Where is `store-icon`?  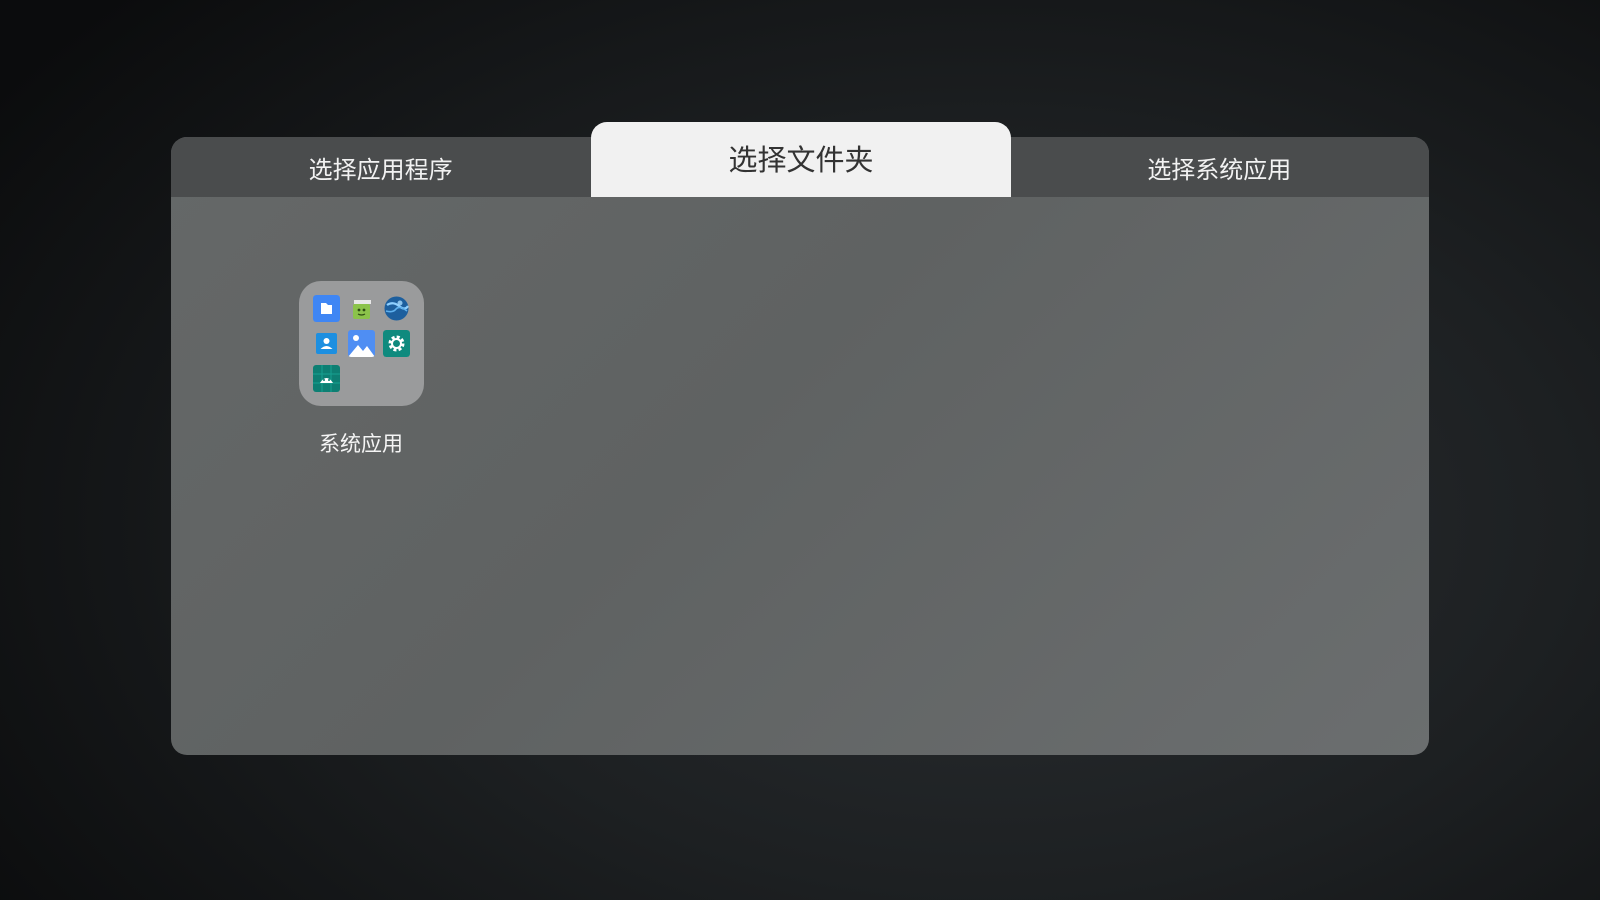
store-icon is located at coordinates (361, 308).